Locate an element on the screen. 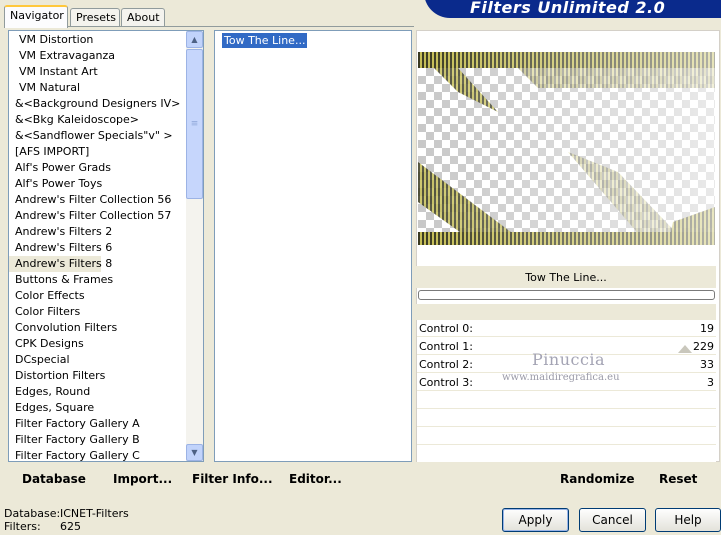  help-button: Help is located at coordinates (688, 520).